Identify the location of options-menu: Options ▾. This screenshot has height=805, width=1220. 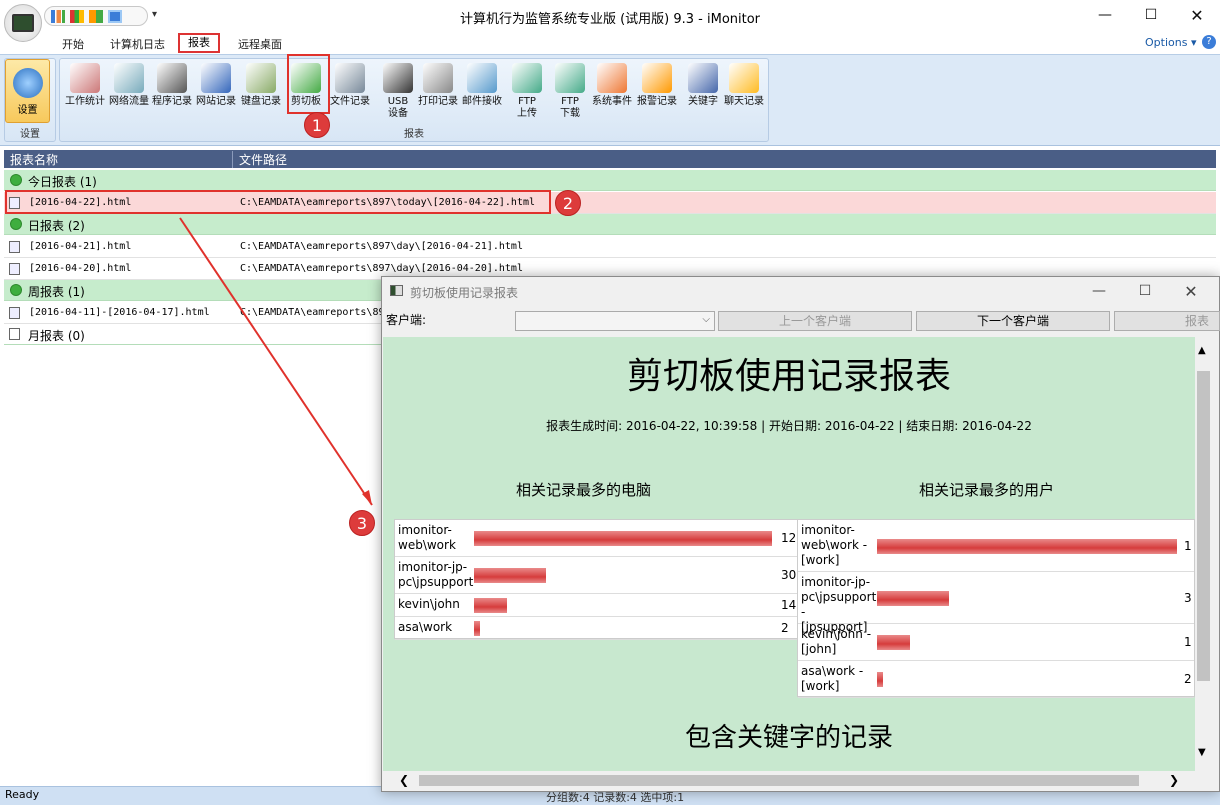
(1170, 42).